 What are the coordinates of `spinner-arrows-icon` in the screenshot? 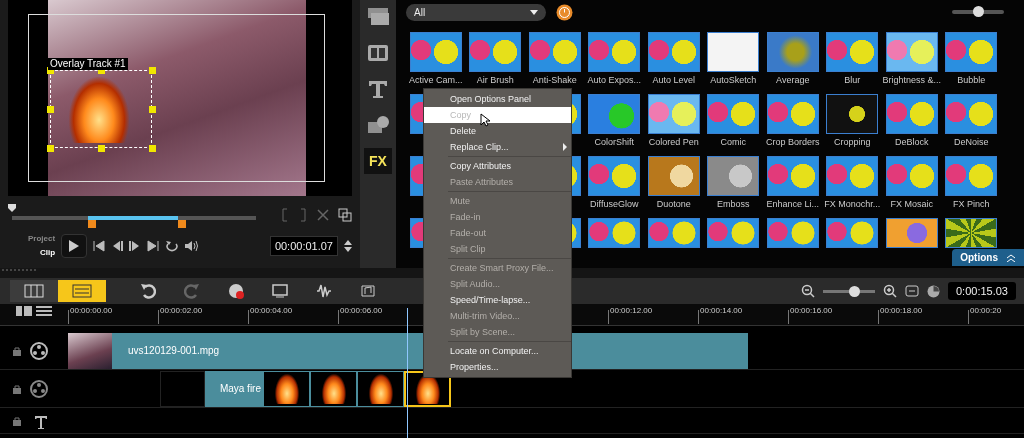 It's located at (348, 246).